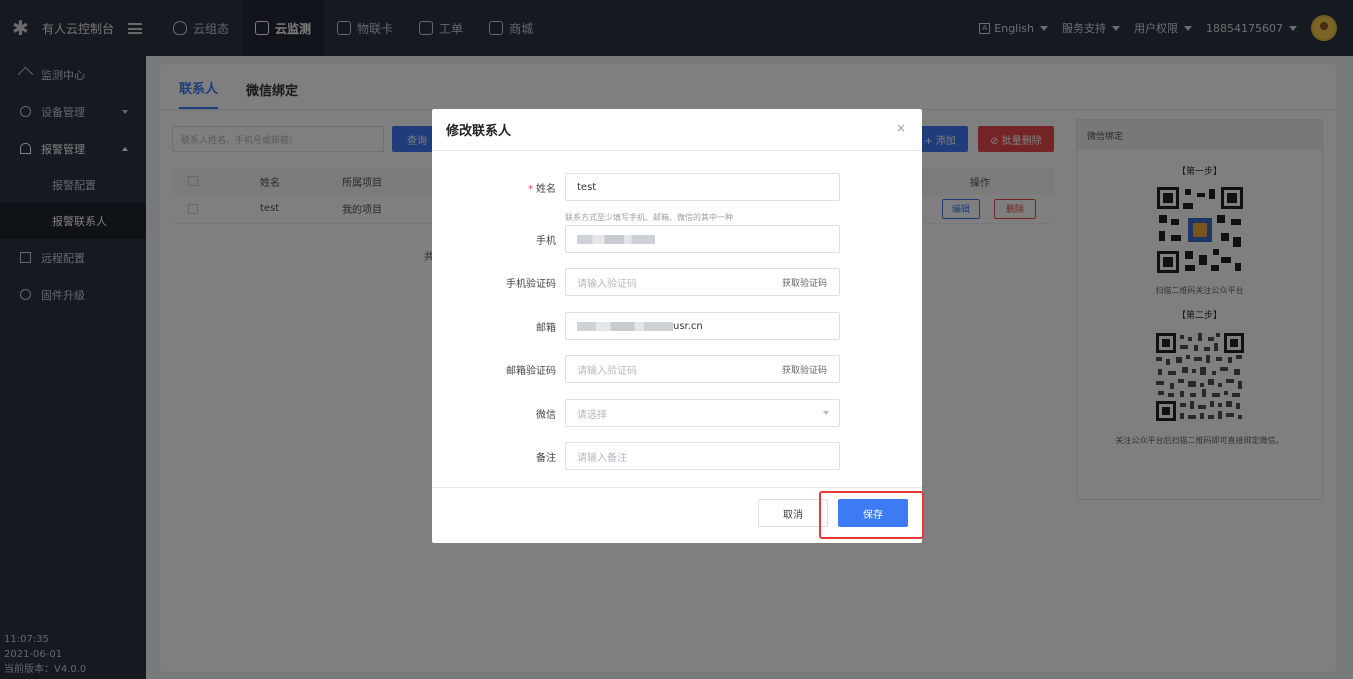 This screenshot has width=1353, height=679. I want to click on phone-code-field: 请输入验证码 获取验证码, so click(702, 282).